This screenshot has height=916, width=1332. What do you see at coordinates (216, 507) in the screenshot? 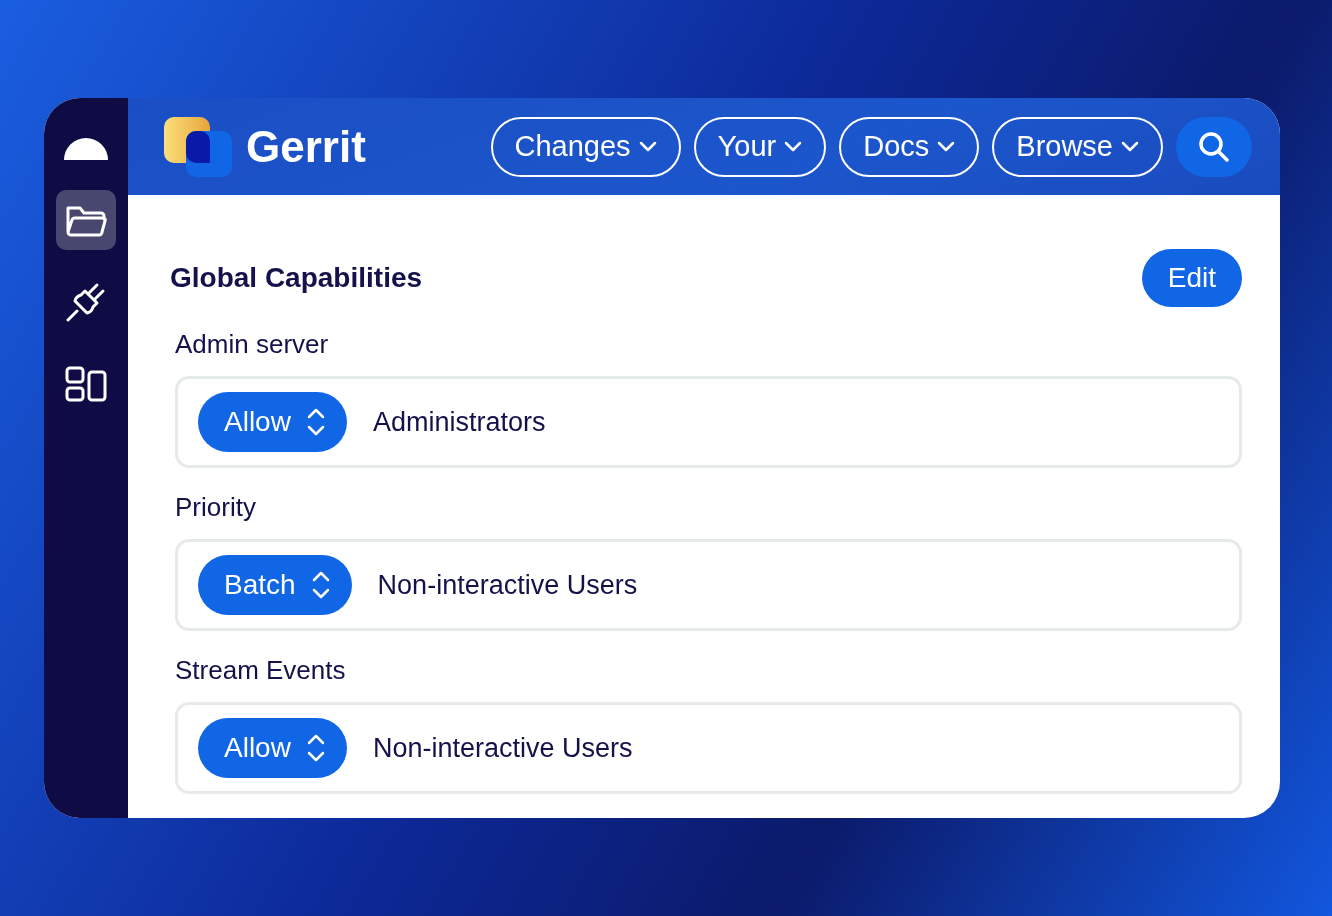
I see `capability-label: Priority` at bounding box center [216, 507].